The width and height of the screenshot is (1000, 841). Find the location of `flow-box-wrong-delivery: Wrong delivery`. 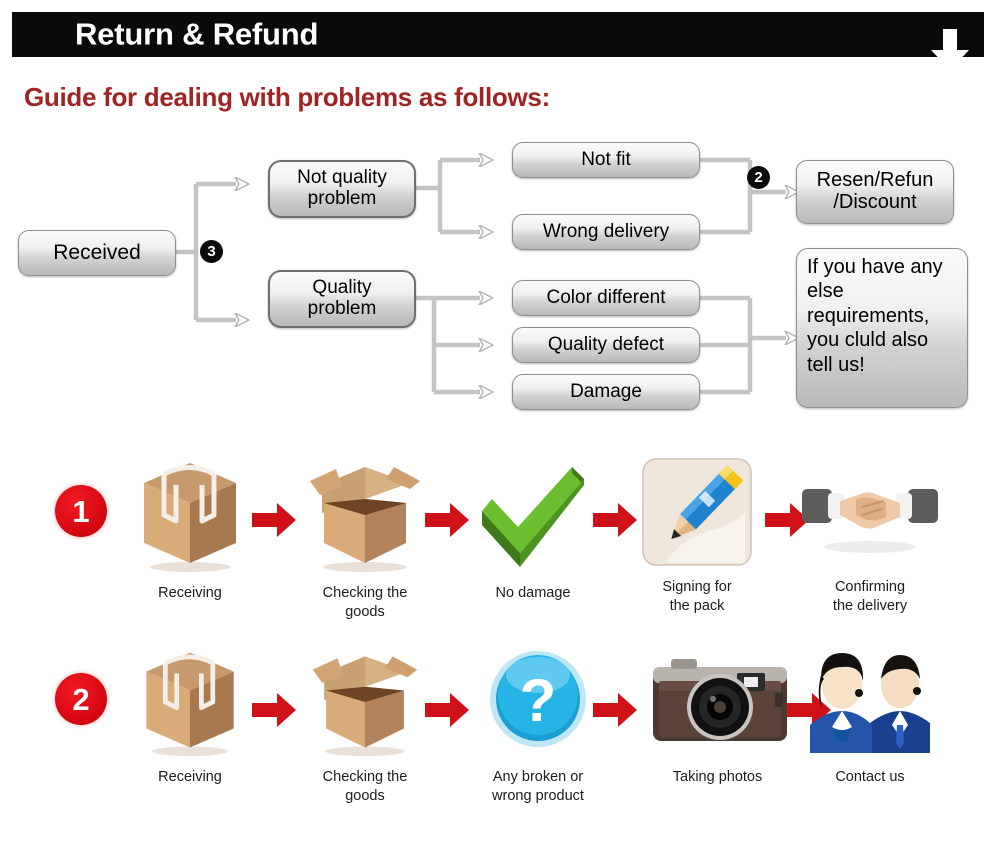

flow-box-wrong-delivery: Wrong delivery is located at coordinates (606, 232).